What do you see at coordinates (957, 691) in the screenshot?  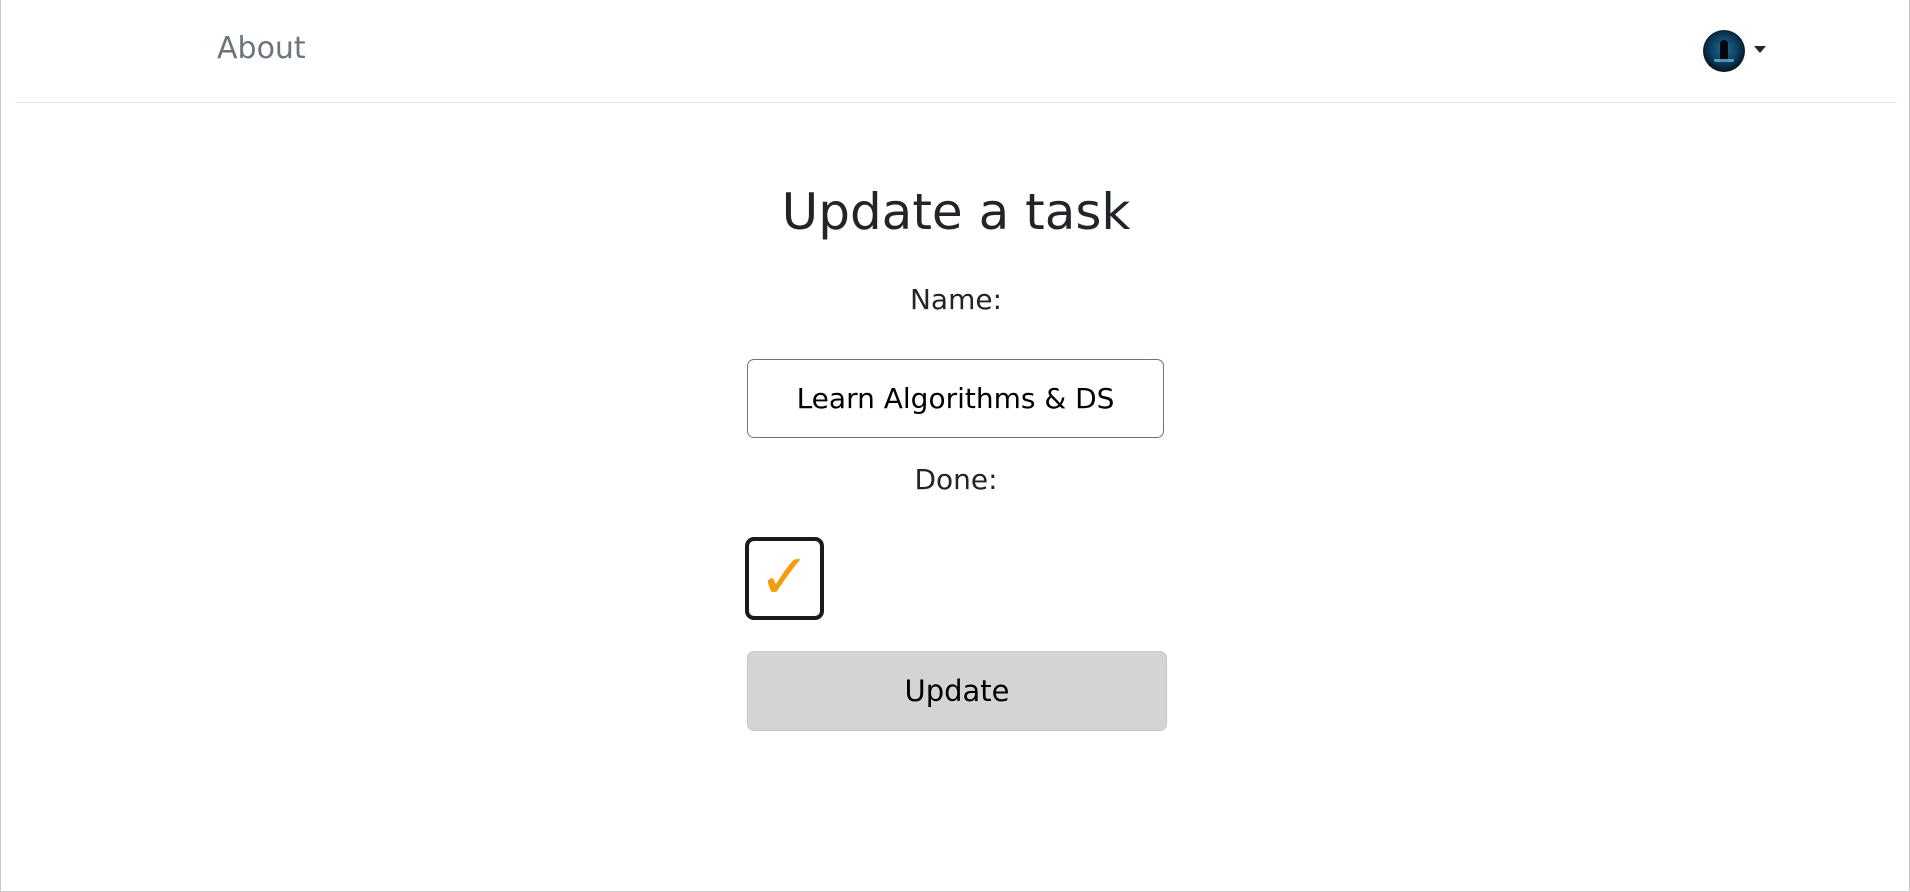 I see `update-button: Update` at bounding box center [957, 691].